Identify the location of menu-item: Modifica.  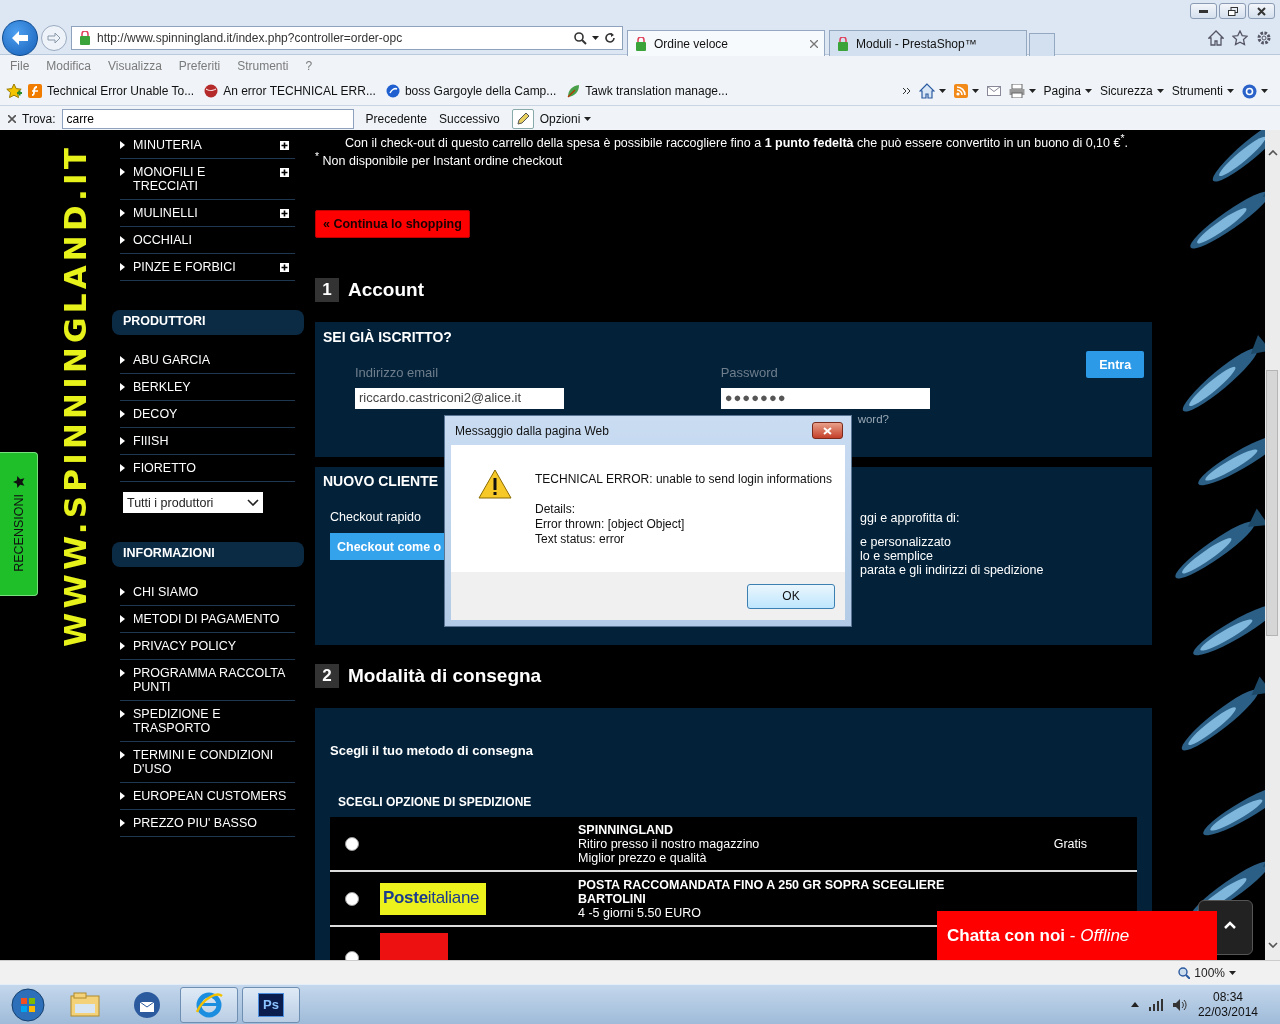
(69, 66).